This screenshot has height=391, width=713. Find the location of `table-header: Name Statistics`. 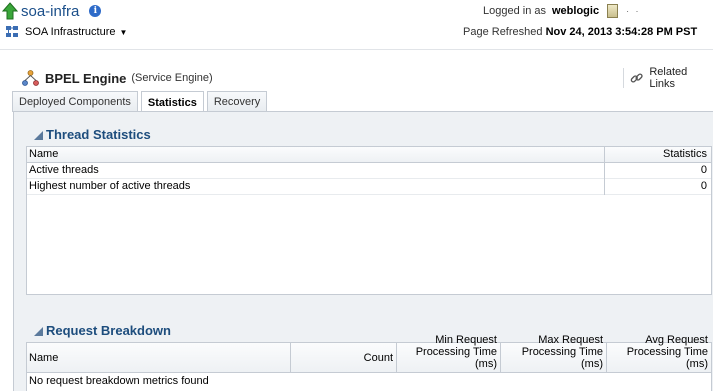

table-header: Name Statistics is located at coordinates (369, 154).